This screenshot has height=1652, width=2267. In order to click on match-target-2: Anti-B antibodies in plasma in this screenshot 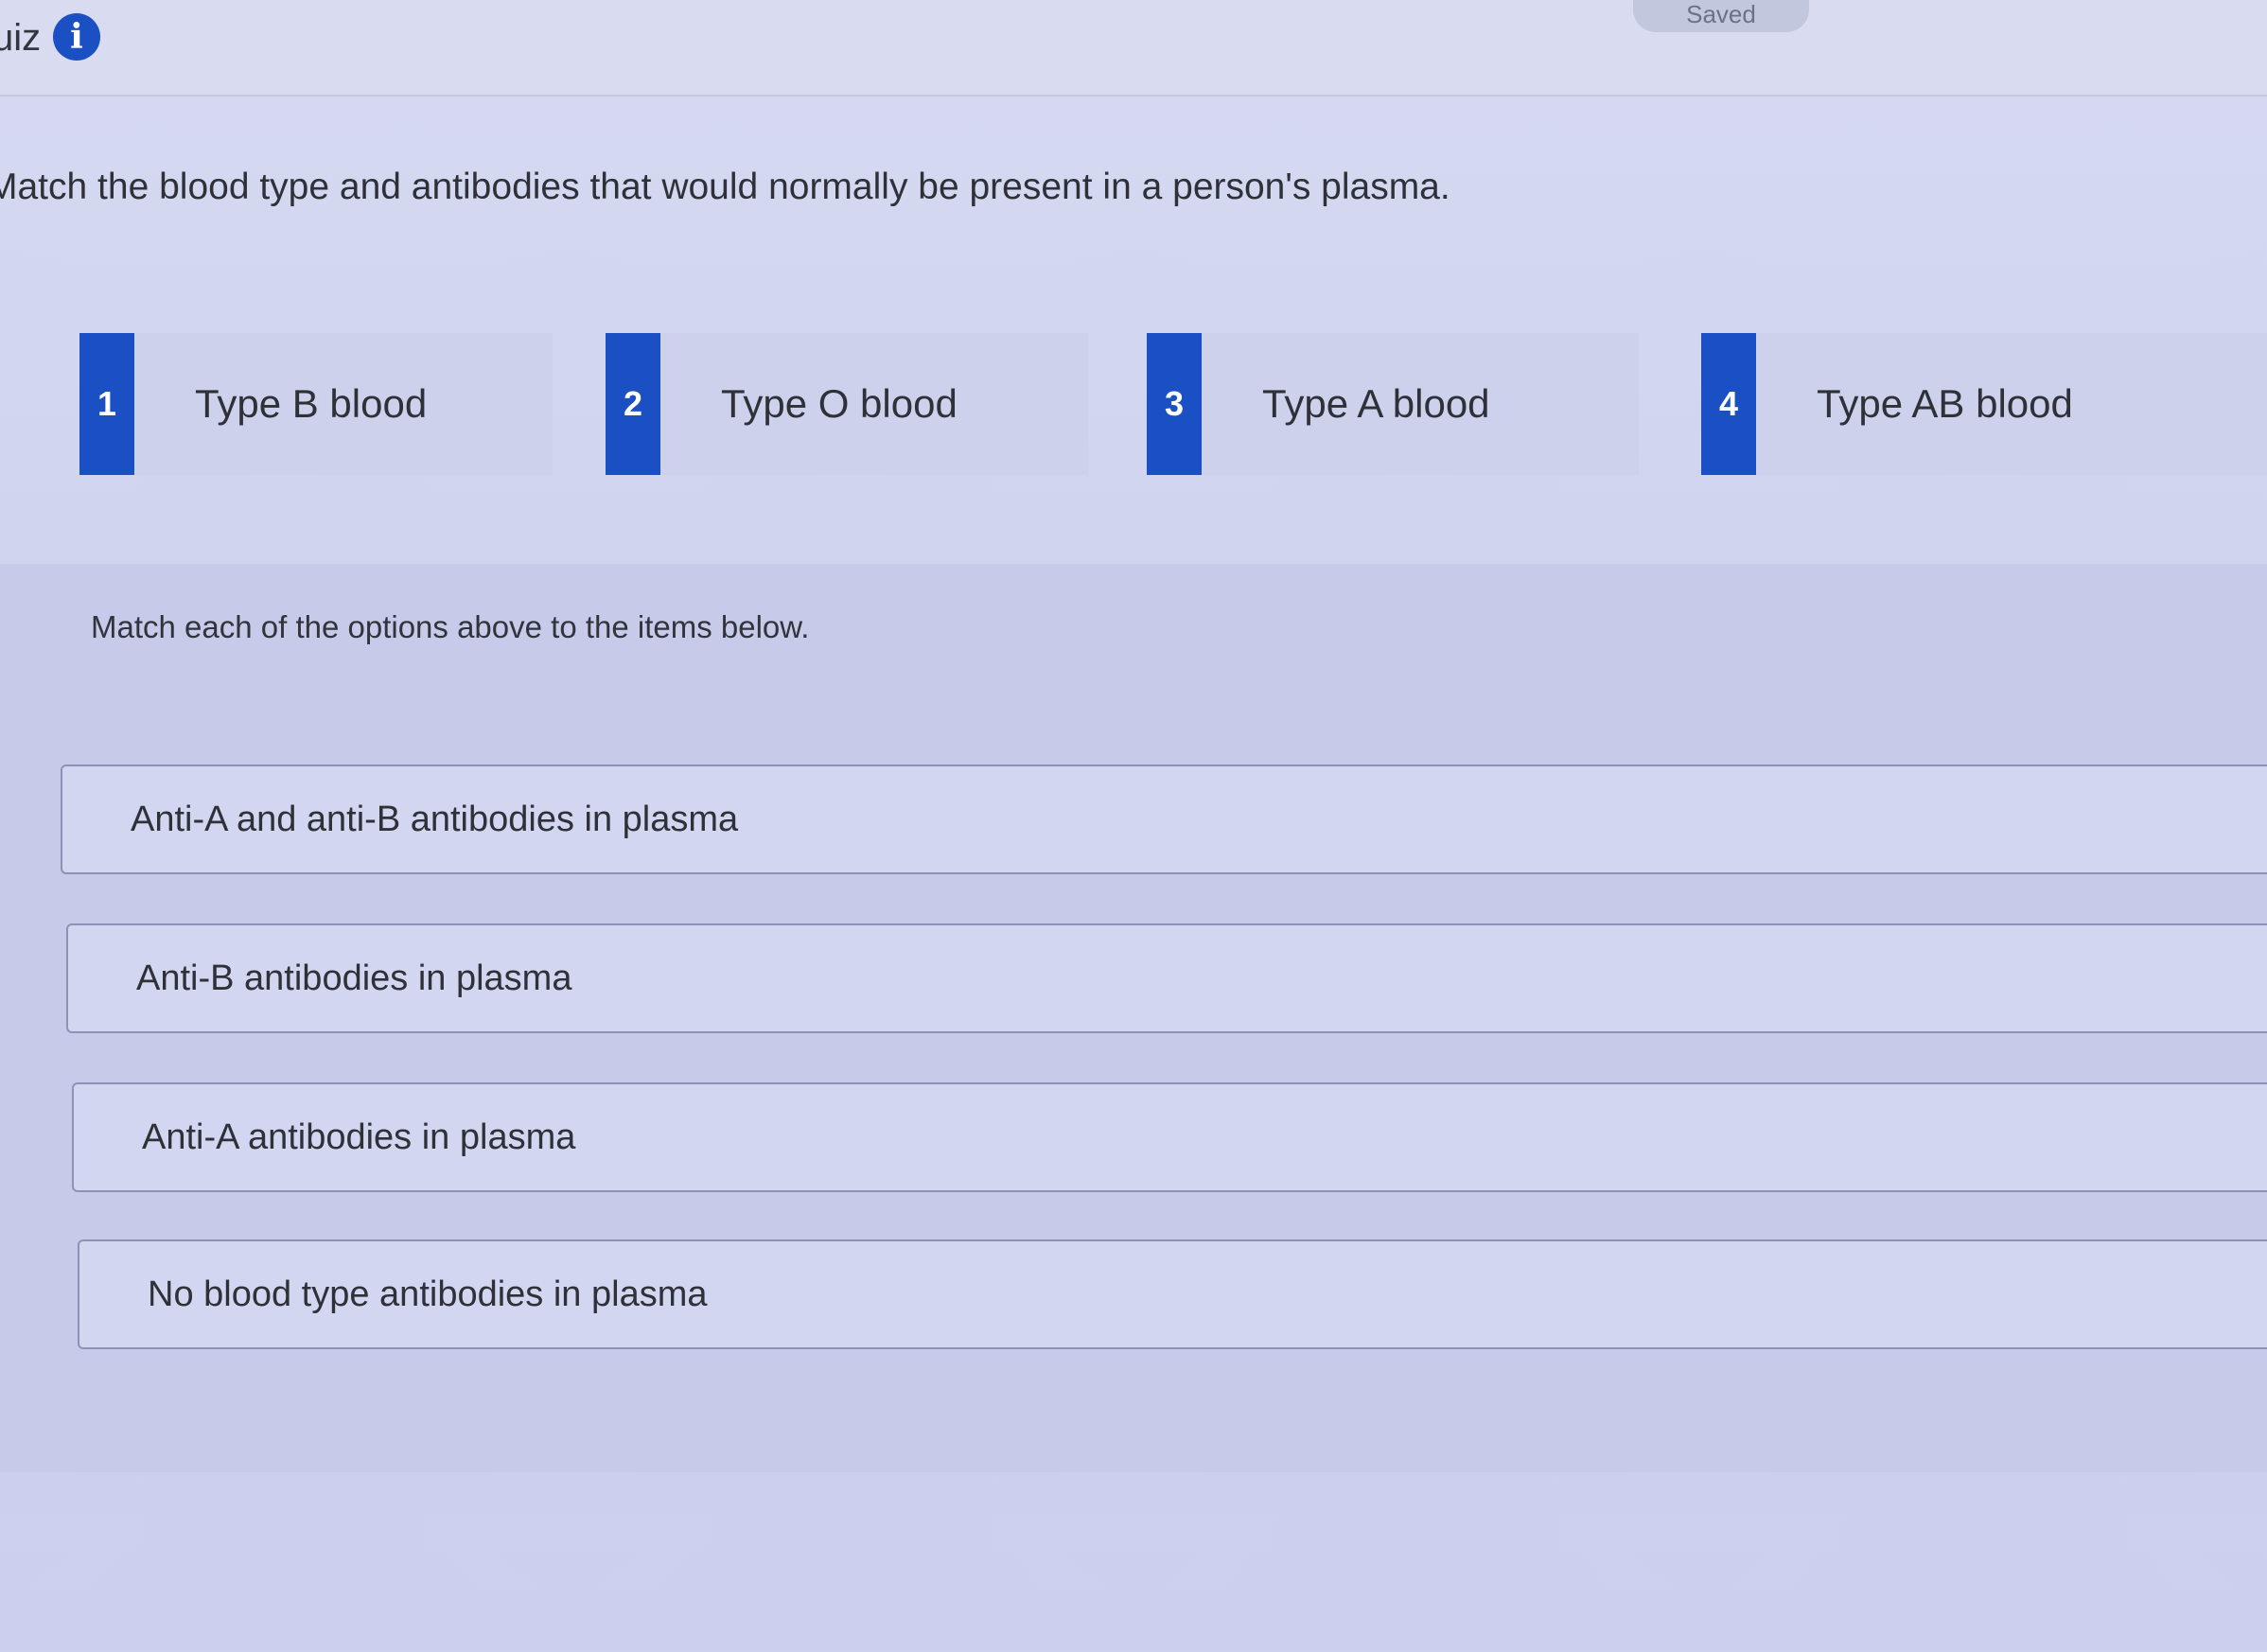, I will do `click(1166, 978)`.